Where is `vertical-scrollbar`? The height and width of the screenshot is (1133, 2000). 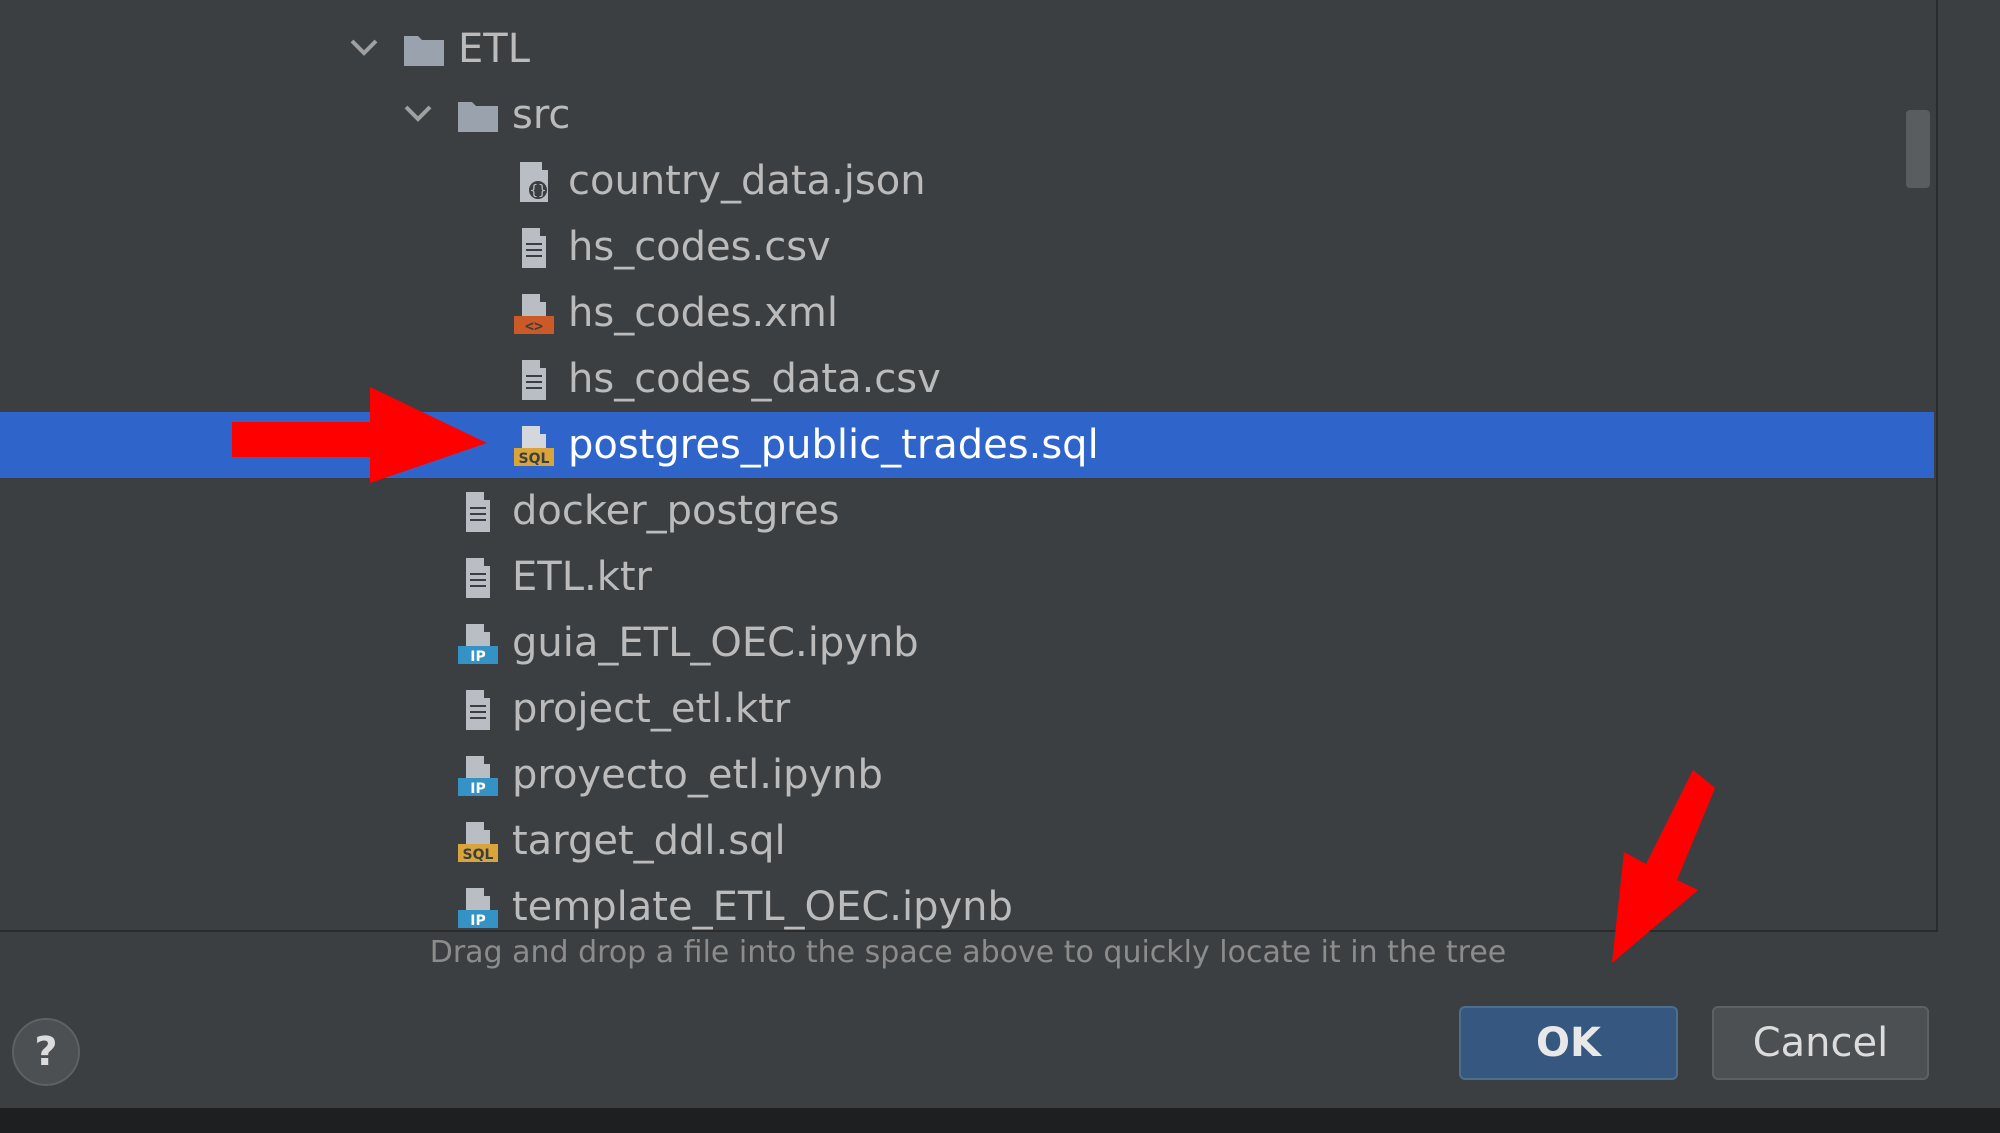 vertical-scrollbar is located at coordinates (1918, 149).